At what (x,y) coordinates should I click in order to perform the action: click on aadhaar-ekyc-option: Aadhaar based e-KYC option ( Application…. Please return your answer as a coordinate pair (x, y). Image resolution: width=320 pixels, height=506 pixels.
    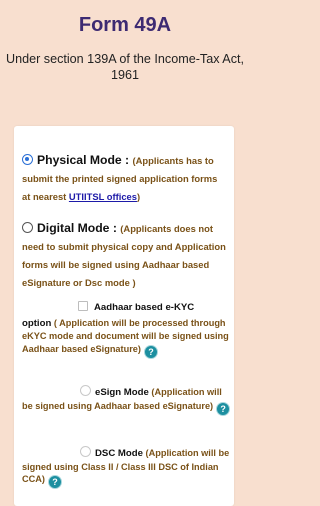
    Looking at the image, I should click on (127, 330).